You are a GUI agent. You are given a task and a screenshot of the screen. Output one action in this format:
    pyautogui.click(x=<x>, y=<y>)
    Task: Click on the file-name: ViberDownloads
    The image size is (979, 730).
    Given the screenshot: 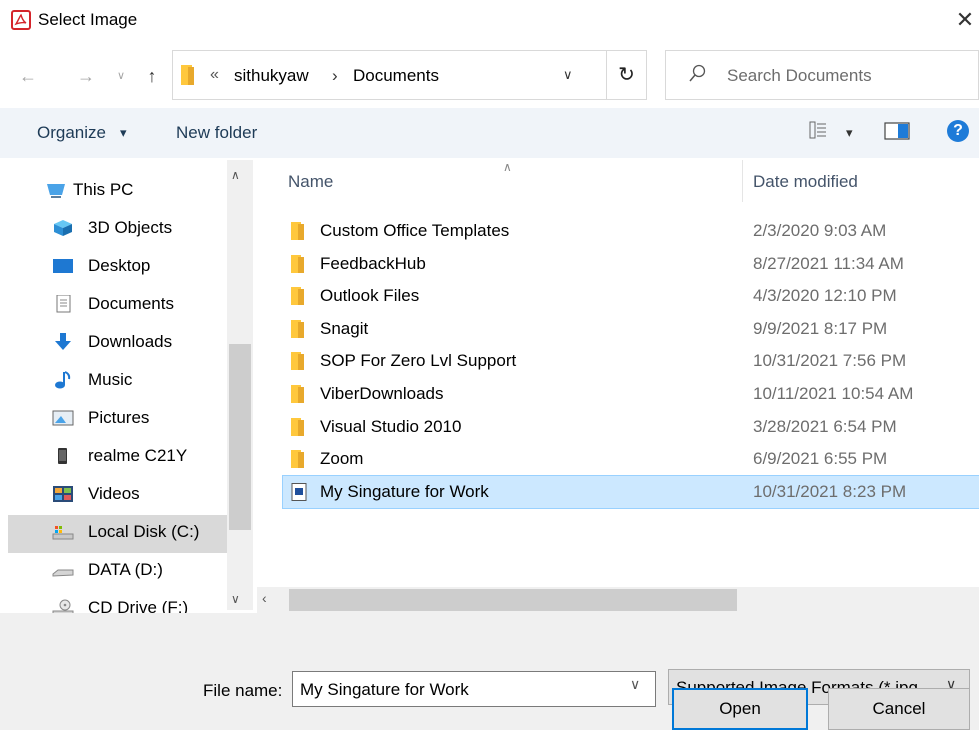 What is the action you would take?
    pyautogui.click(x=382, y=393)
    